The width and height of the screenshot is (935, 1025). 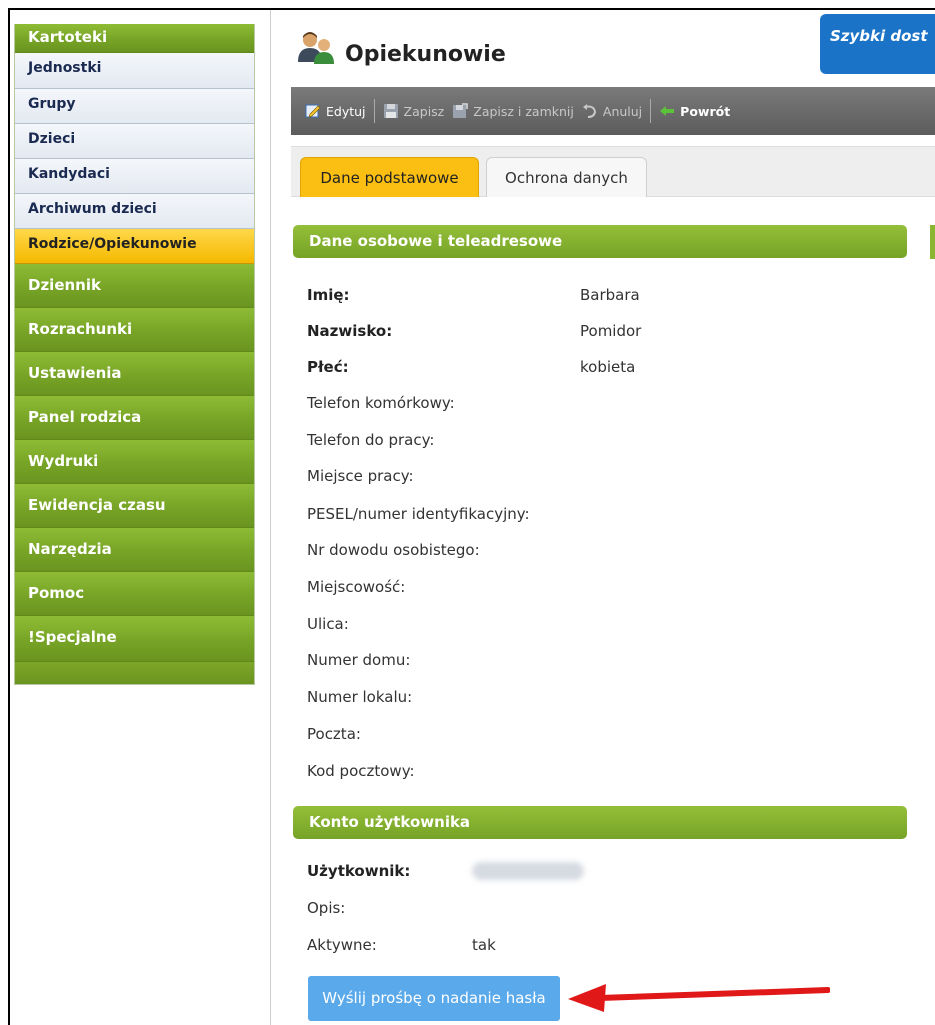 I want to click on edit-label: Edytuj, so click(x=346, y=111).